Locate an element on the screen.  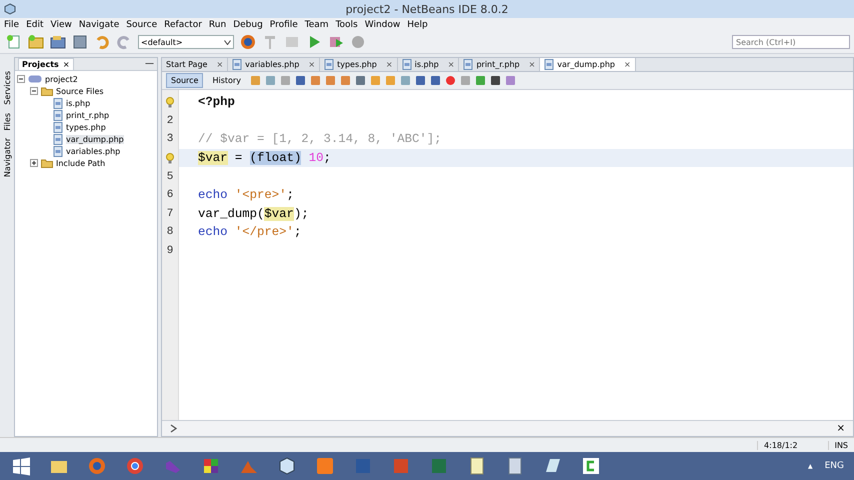
redo-icon is located at coordinates (124, 42).